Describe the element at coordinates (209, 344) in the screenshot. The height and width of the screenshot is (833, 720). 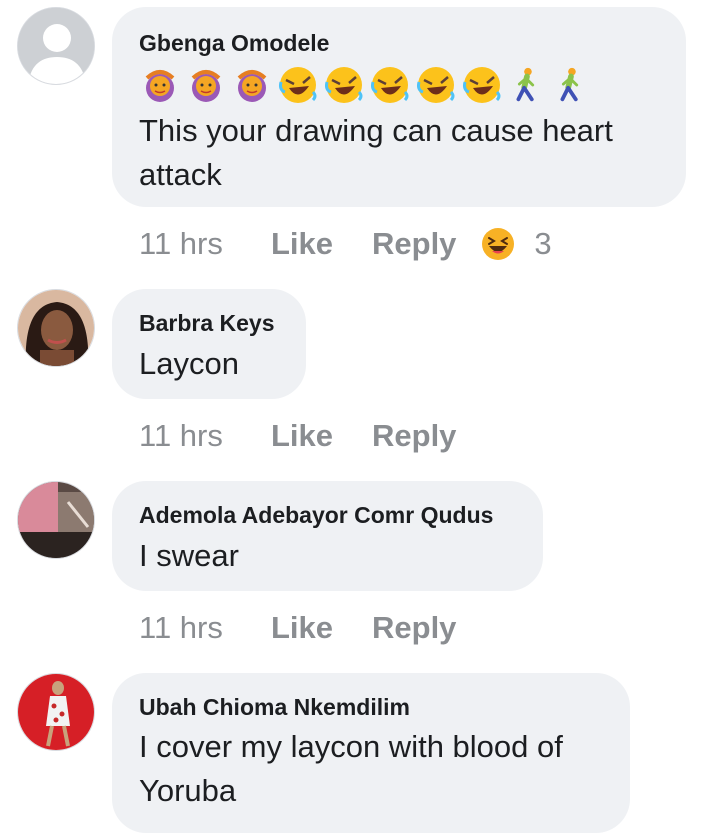
I see `comment-bubble: Barbra Keys Laycon` at that location.